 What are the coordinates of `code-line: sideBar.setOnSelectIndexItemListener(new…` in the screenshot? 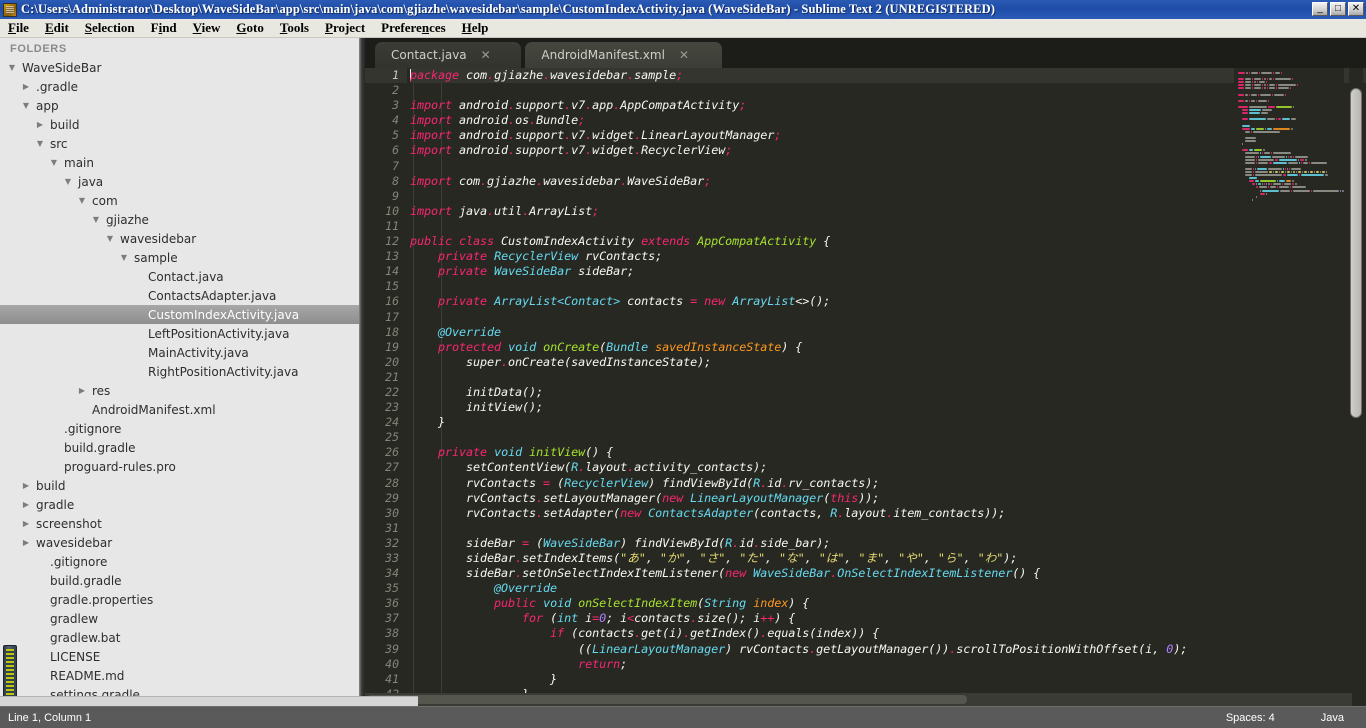 It's located at (888, 573).